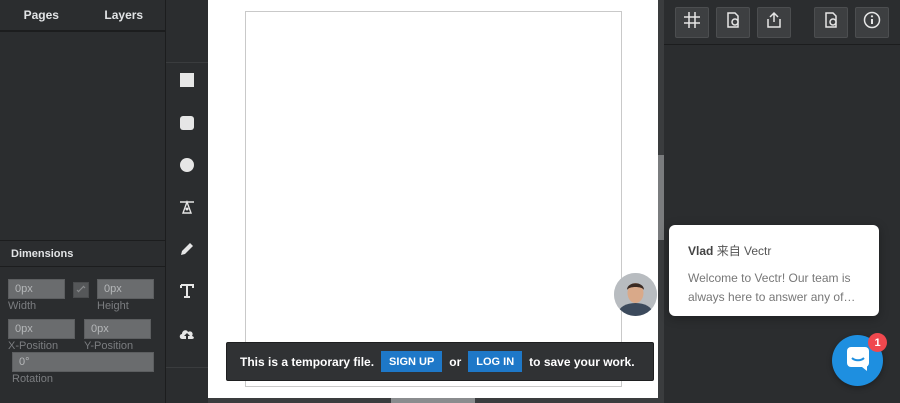 This screenshot has width=900, height=403. I want to click on rectangle-icon, so click(187, 82).